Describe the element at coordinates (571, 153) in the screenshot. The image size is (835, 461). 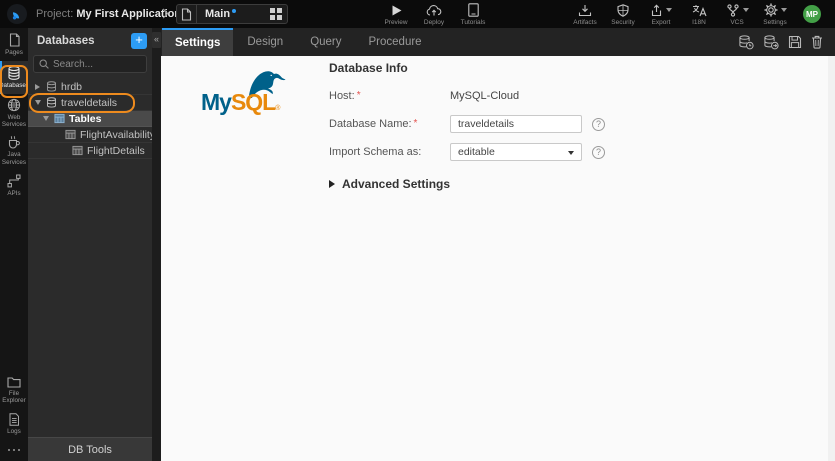
I see `select-caret-icon` at that location.